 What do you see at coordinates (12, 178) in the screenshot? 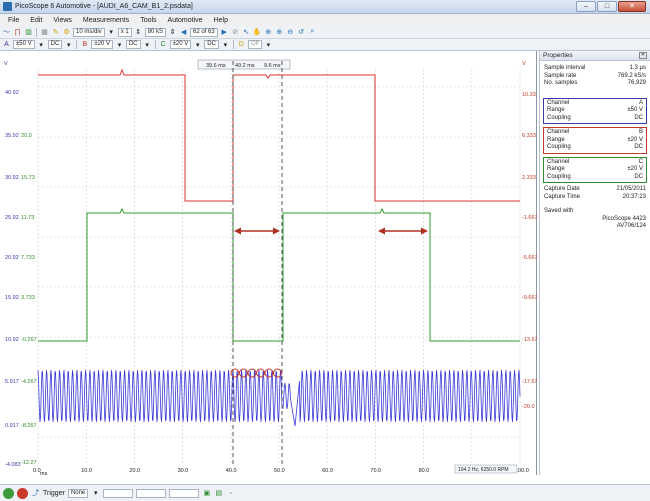
I see `axis-label-a: 30.92` at bounding box center [12, 178].